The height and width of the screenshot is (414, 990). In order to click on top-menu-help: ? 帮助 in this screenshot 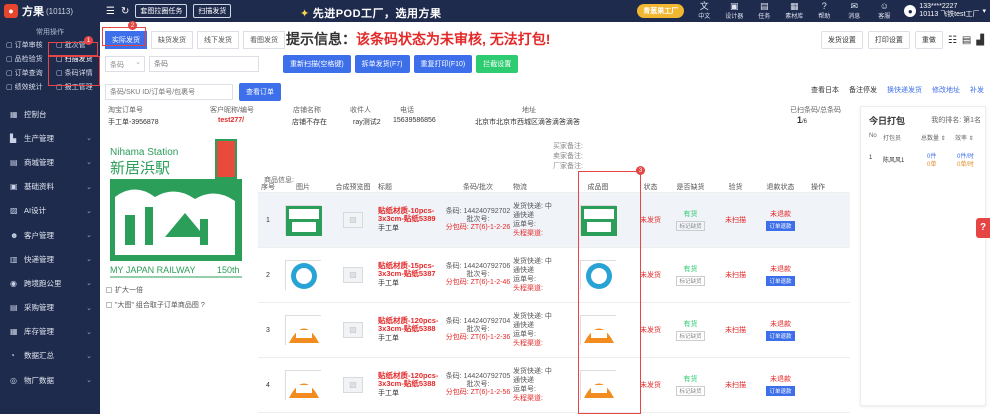, I will do `click(824, 11)`.